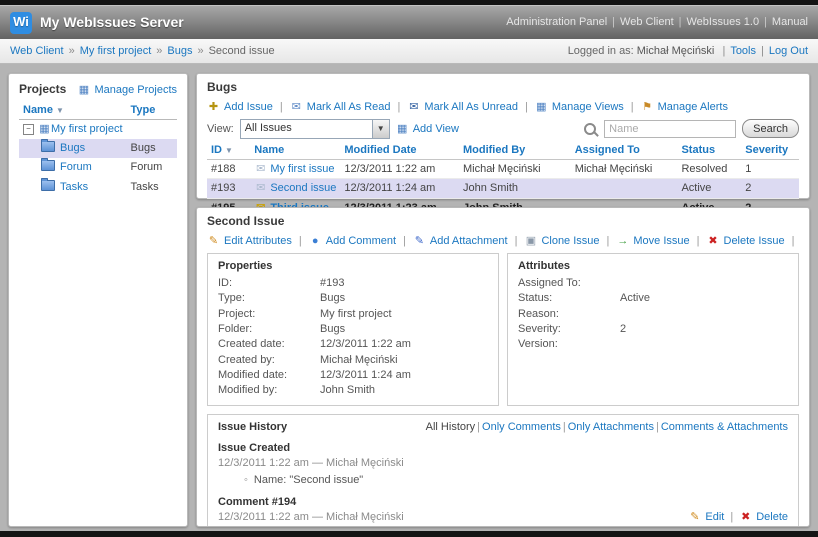  What do you see at coordinates (314, 360) in the screenshot?
I see `property-row: Created by: Michał Męciński` at bounding box center [314, 360].